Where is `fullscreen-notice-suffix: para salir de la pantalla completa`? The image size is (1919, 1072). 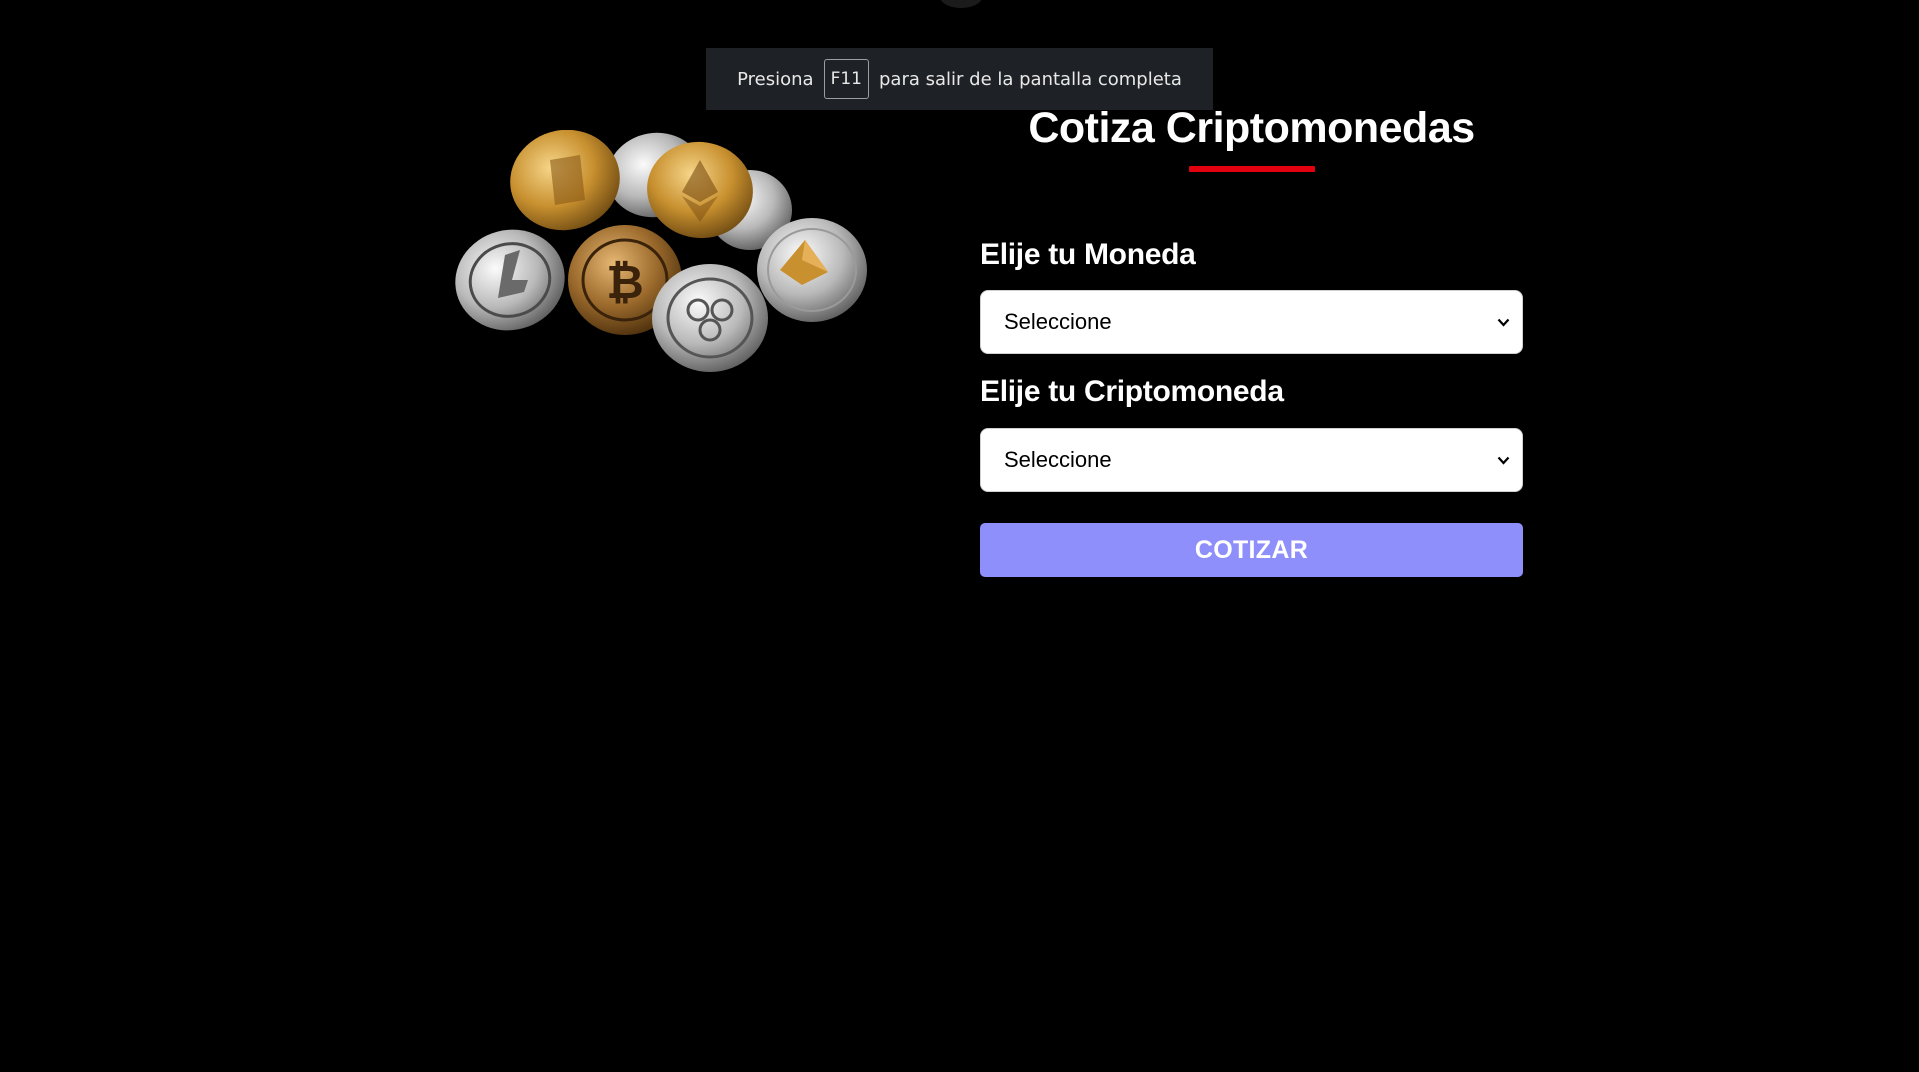 fullscreen-notice-suffix: para salir de la pantalla completa is located at coordinates (1030, 79).